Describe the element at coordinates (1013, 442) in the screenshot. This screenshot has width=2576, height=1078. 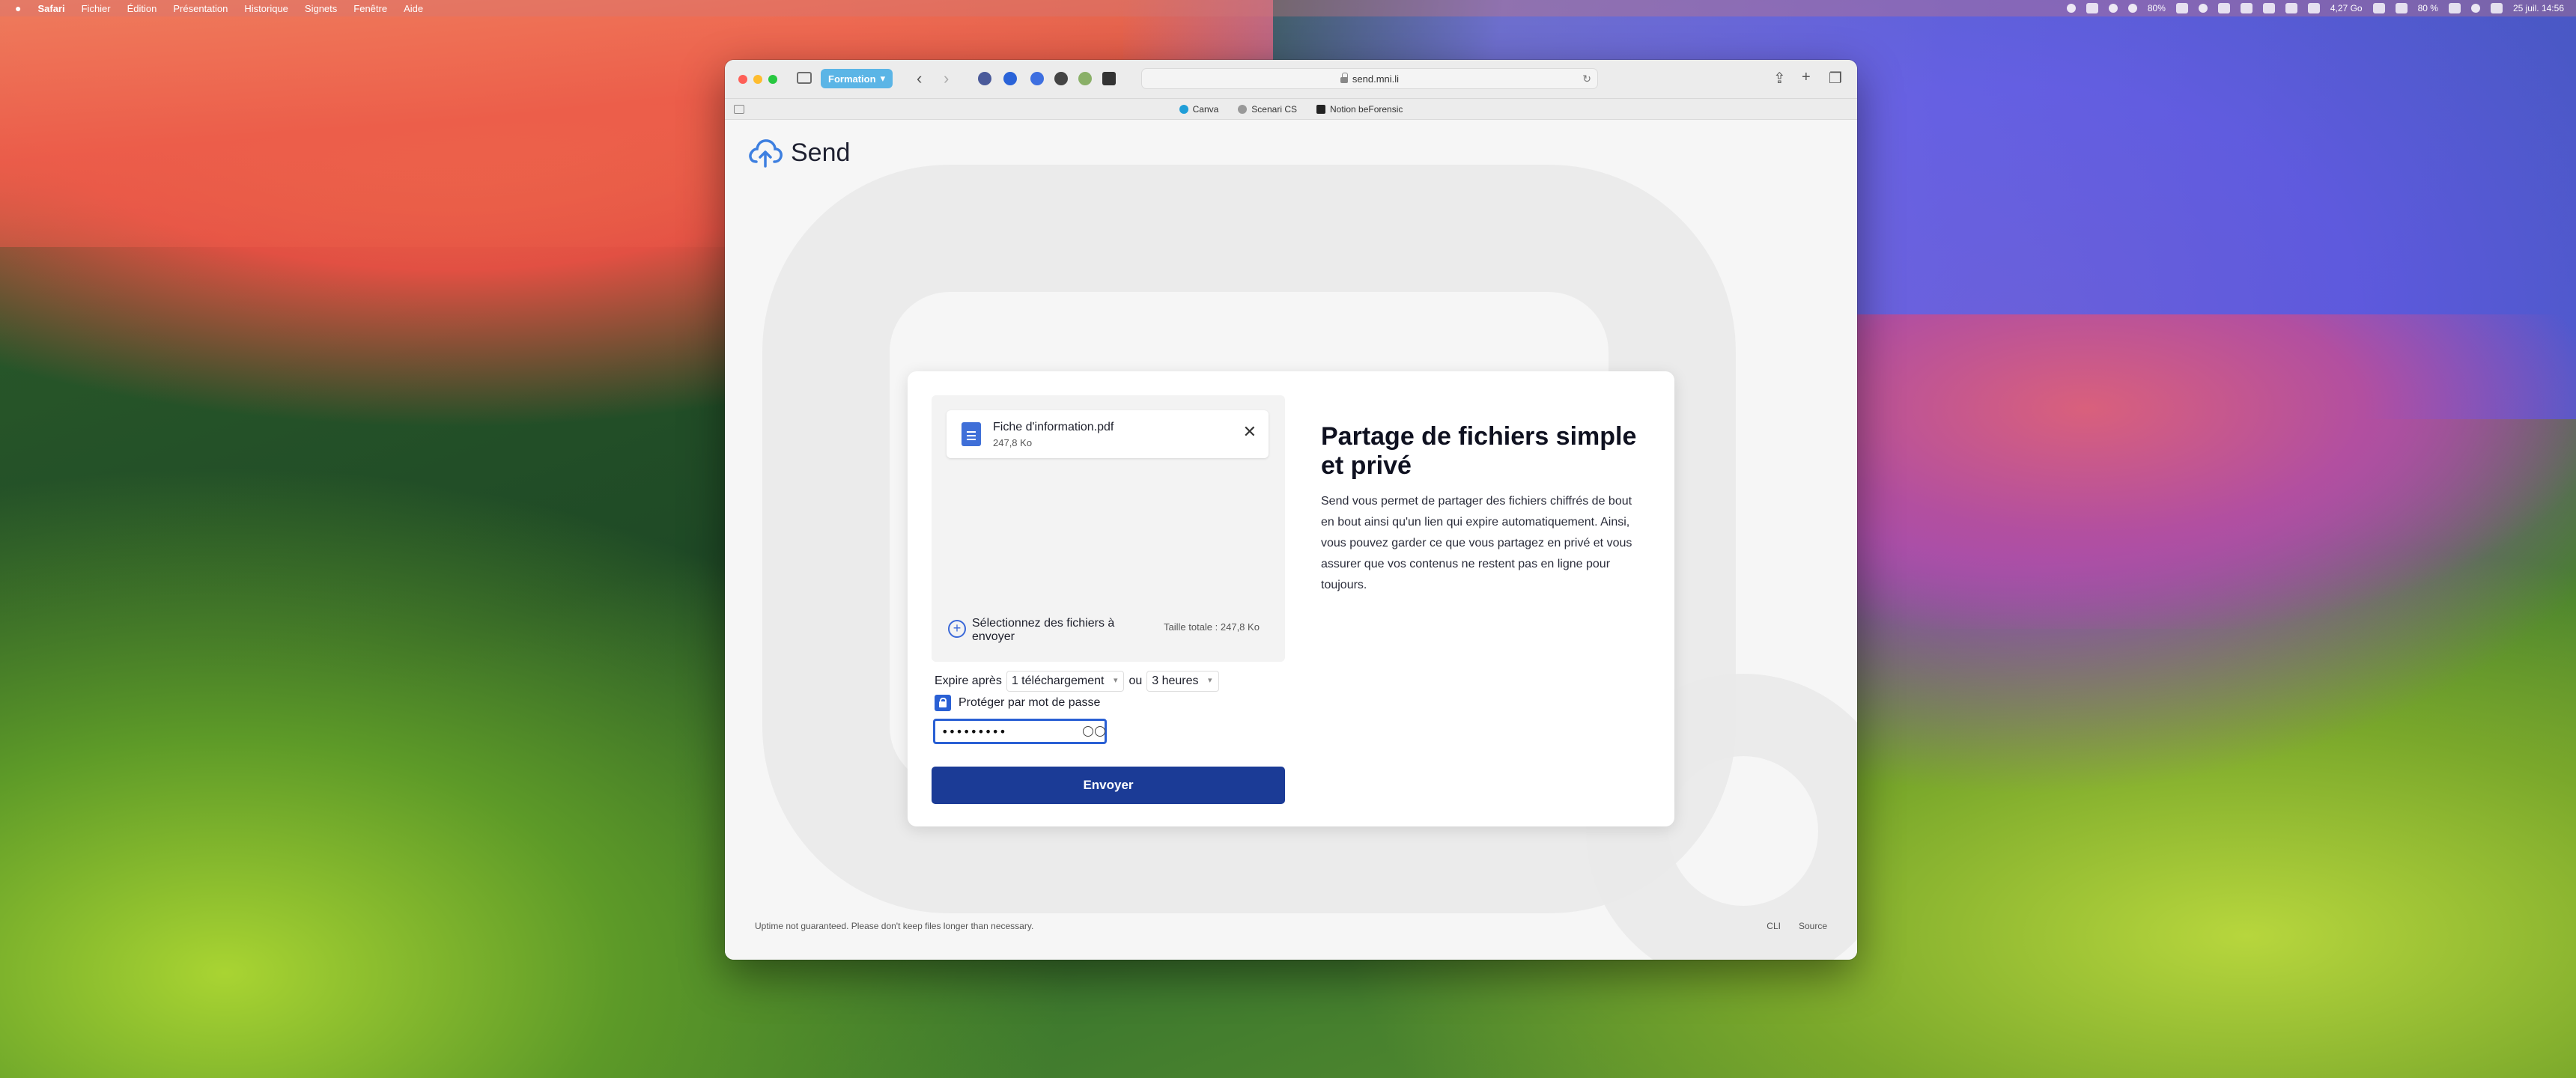
I see `file-size: 247,8 Ko` at that location.